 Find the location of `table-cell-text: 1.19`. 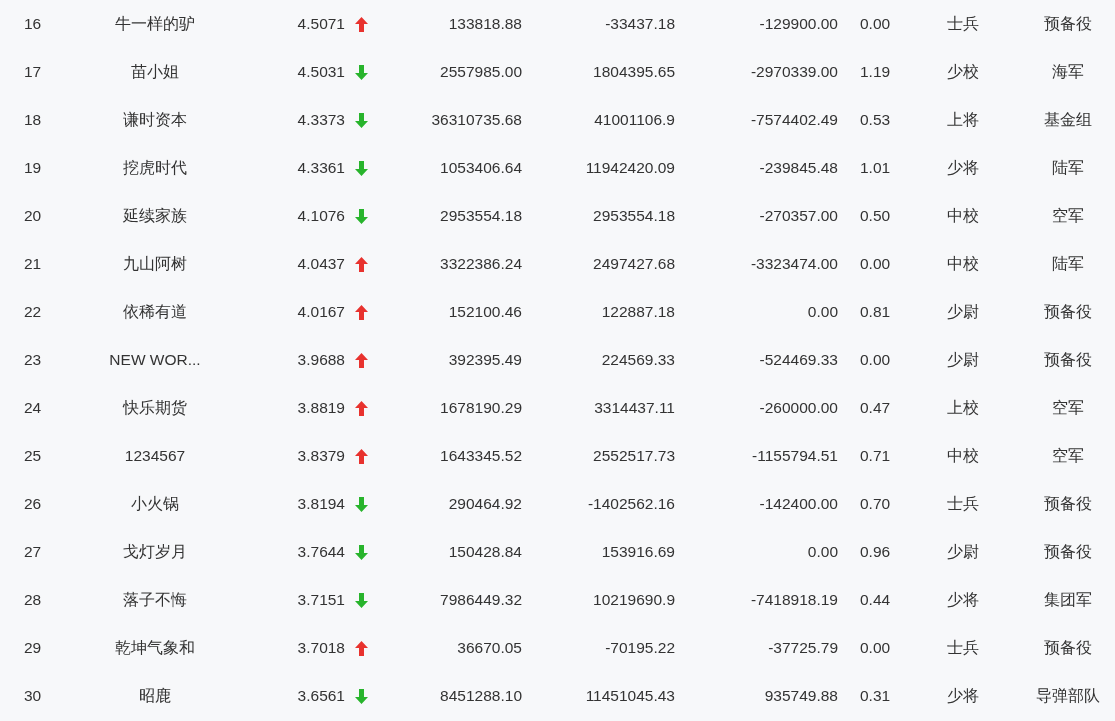

table-cell-text: 1.19 is located at coordinates (875, 72).